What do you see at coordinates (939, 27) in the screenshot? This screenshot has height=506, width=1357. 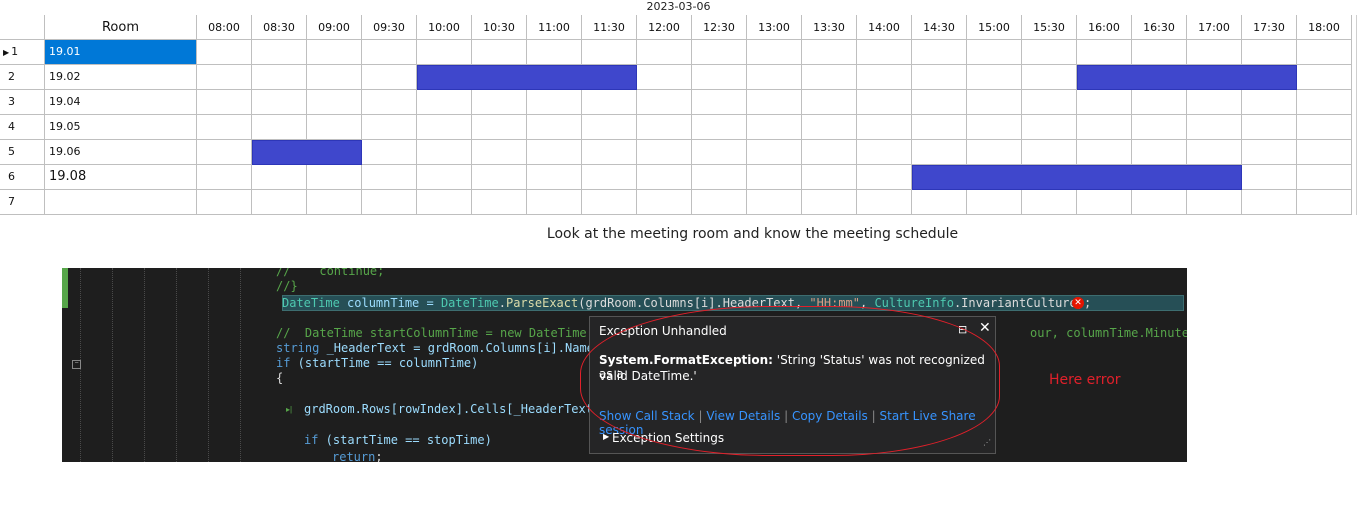 I see `time-column-header: 14:30` at bounding box center [939, 27].